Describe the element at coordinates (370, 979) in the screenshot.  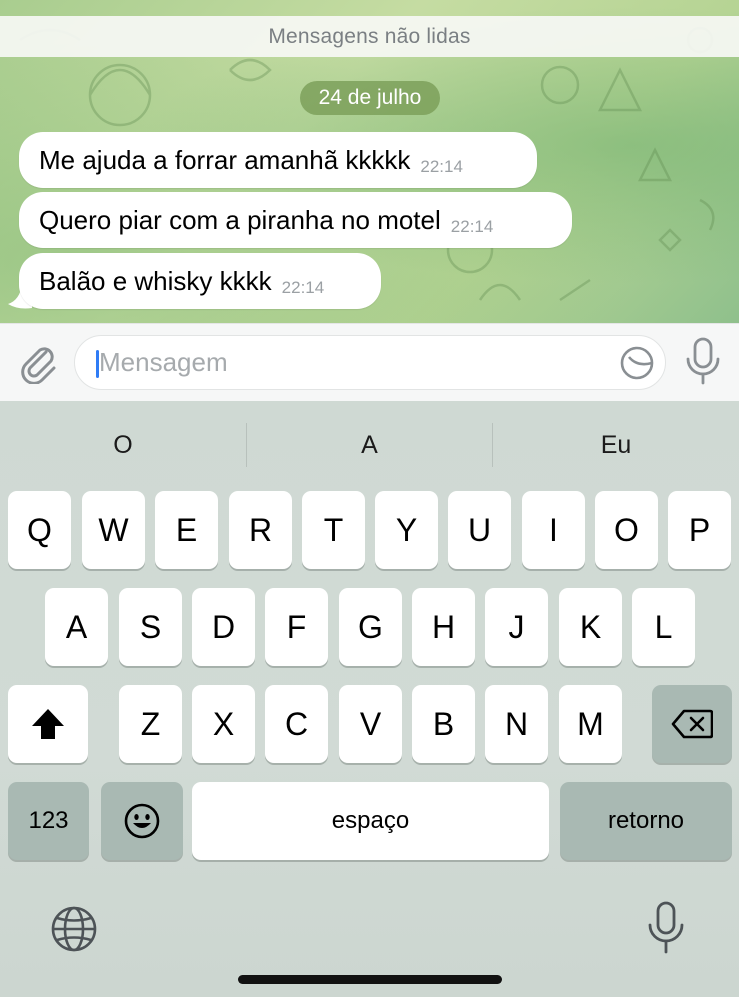
I see `home-indicator` at that location.